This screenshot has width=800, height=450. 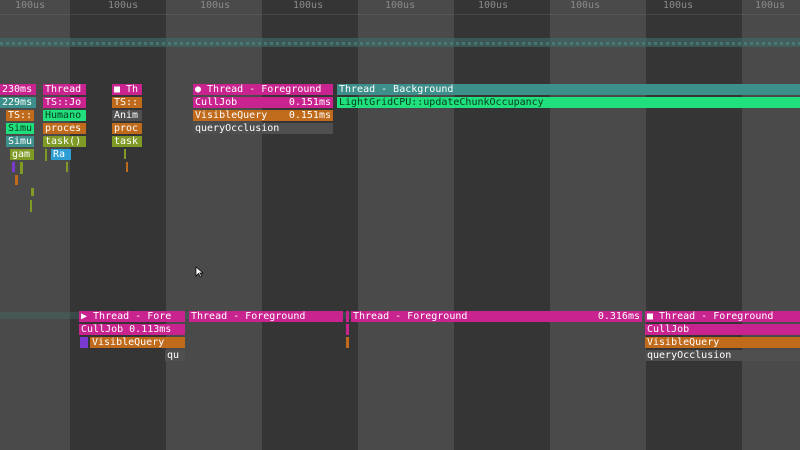 What do you see at coordinates (64, 115) in the screenshot?
I see `zone-block: Humano` at bounding box center [64, 115].